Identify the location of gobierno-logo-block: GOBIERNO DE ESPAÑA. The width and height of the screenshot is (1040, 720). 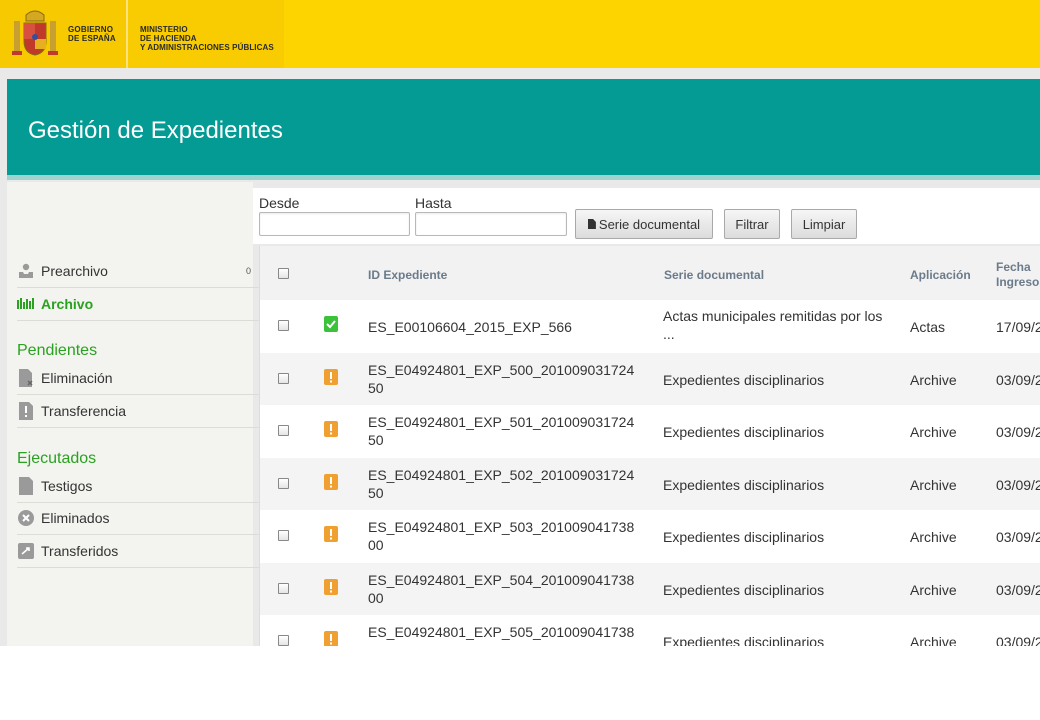
(63, 34).